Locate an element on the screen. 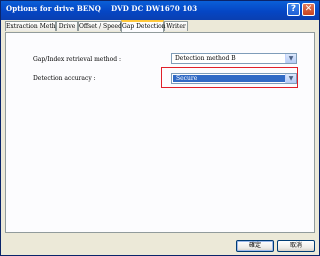  tab-extraction-method: Extraction Method is located at coordinates (34, 26).